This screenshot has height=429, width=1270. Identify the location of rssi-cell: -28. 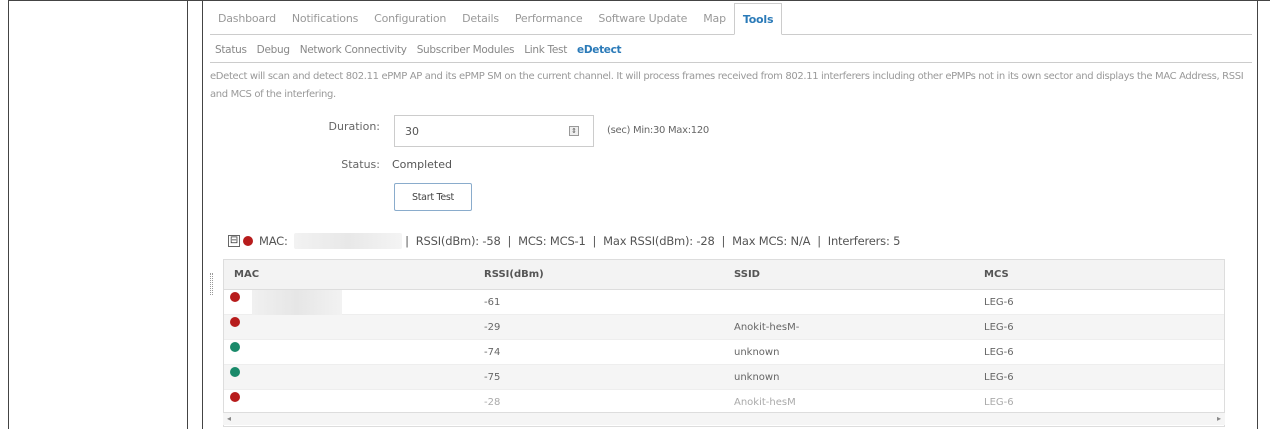
(492, 402).